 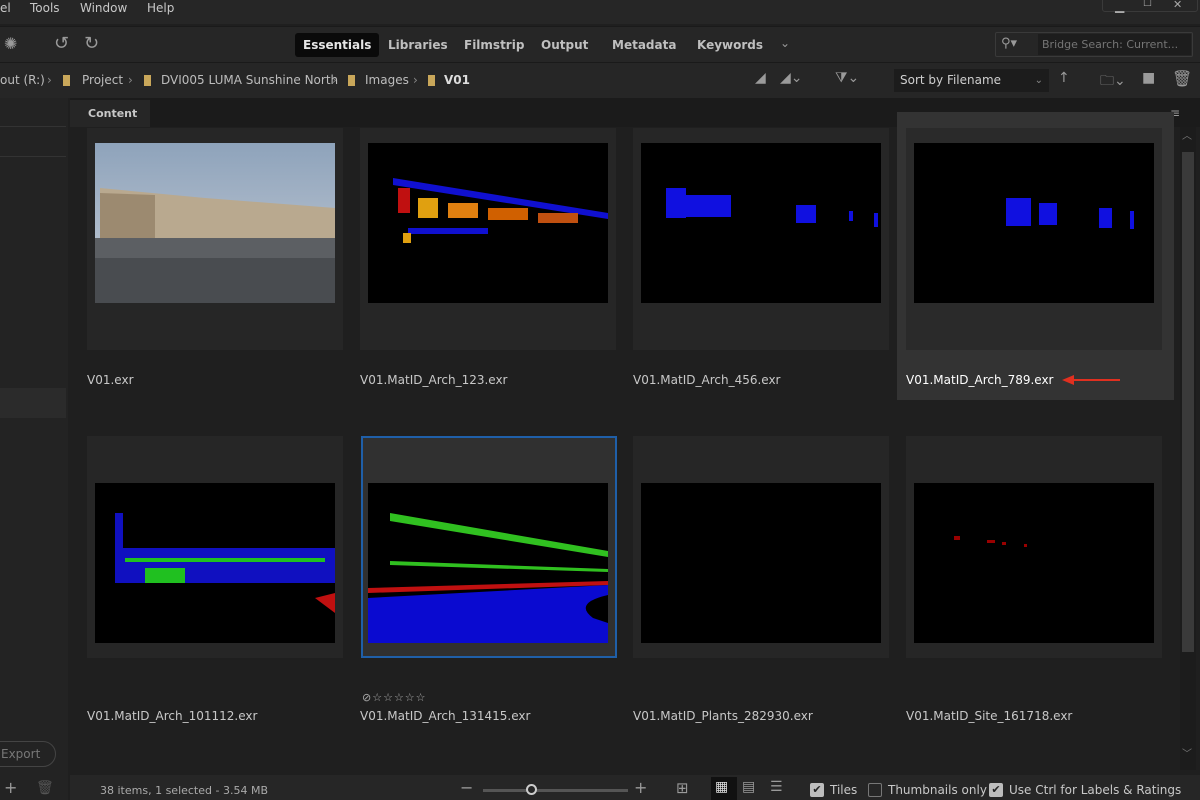 I want to click on breadcrumb-v01: V01, so click(x=457, y=80).